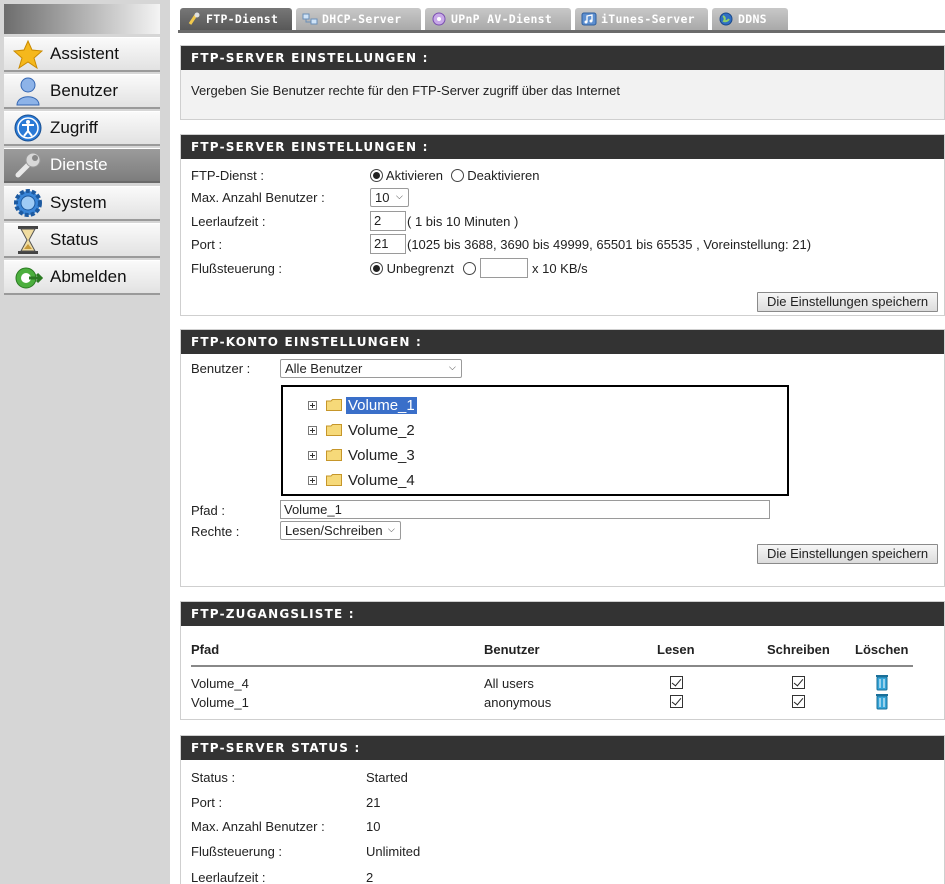  I want to click on rights-select: Lesen/Schreiben ⌵, so click(340, 530).